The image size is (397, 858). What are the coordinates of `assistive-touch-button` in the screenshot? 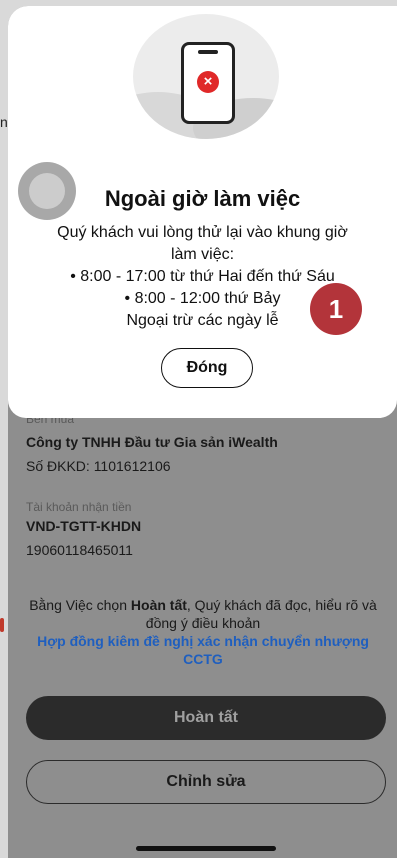 It's located at (47, 191).